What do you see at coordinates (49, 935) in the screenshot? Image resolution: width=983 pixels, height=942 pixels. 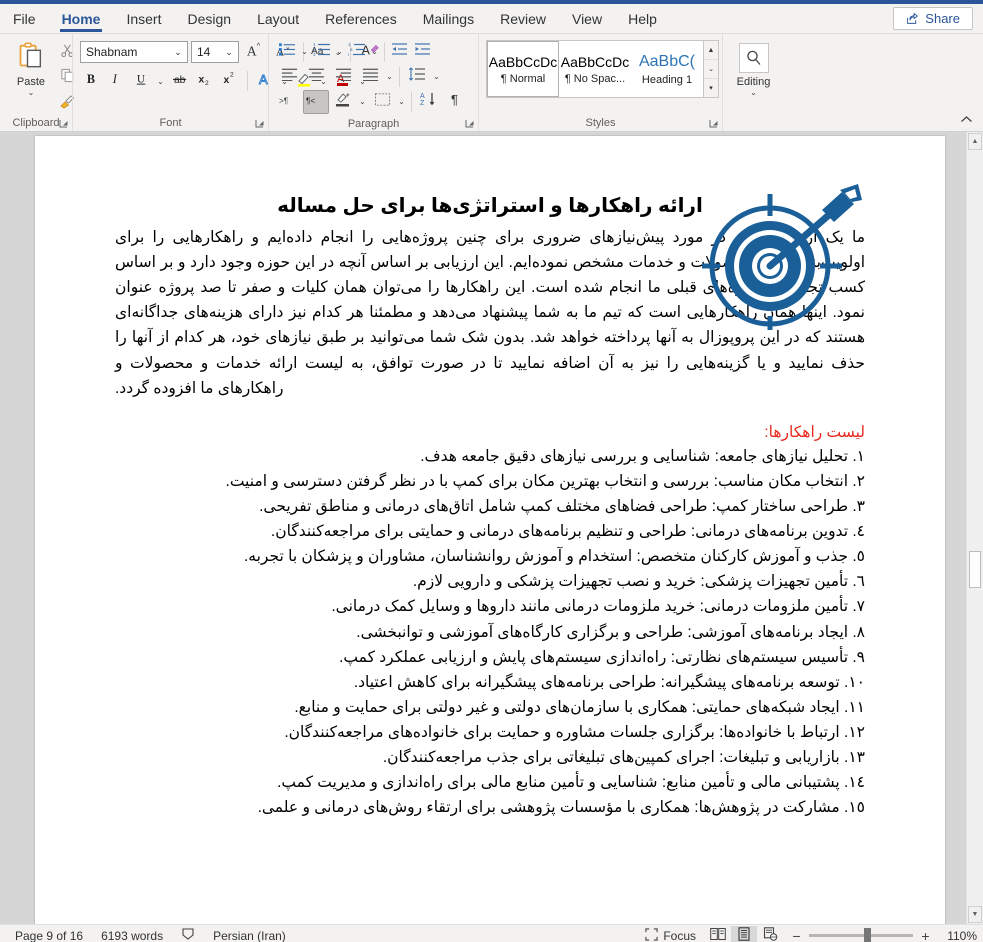 I see `page-indicator: Page 9 of 16` at bounding box center [49, 935].